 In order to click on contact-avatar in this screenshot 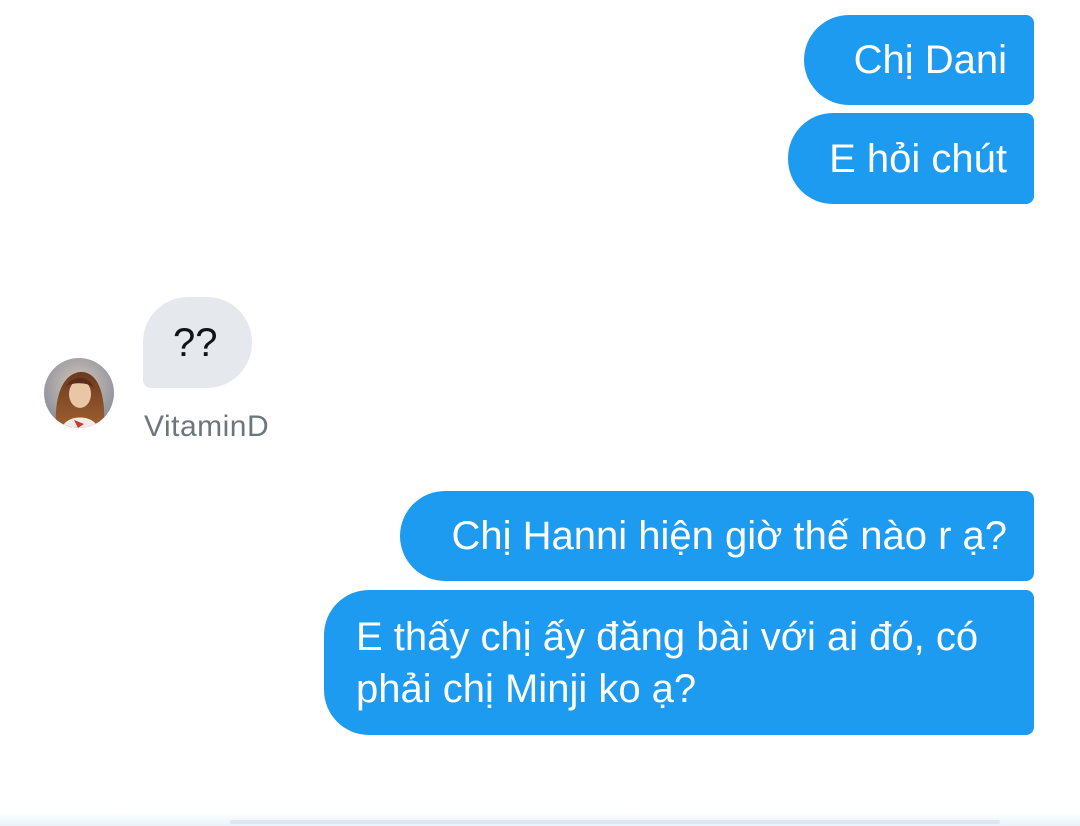, I will do `click(79, 393)`.